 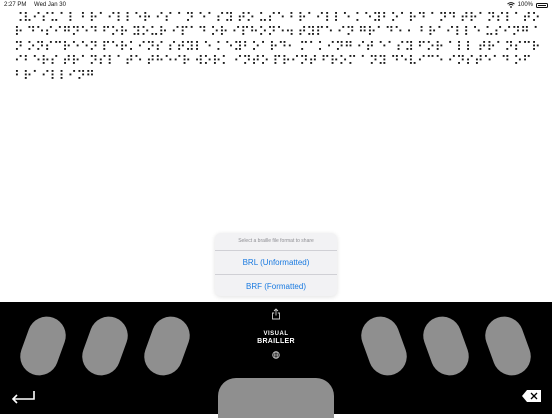 I want to click on share-icon, so click(x=276, y=314).